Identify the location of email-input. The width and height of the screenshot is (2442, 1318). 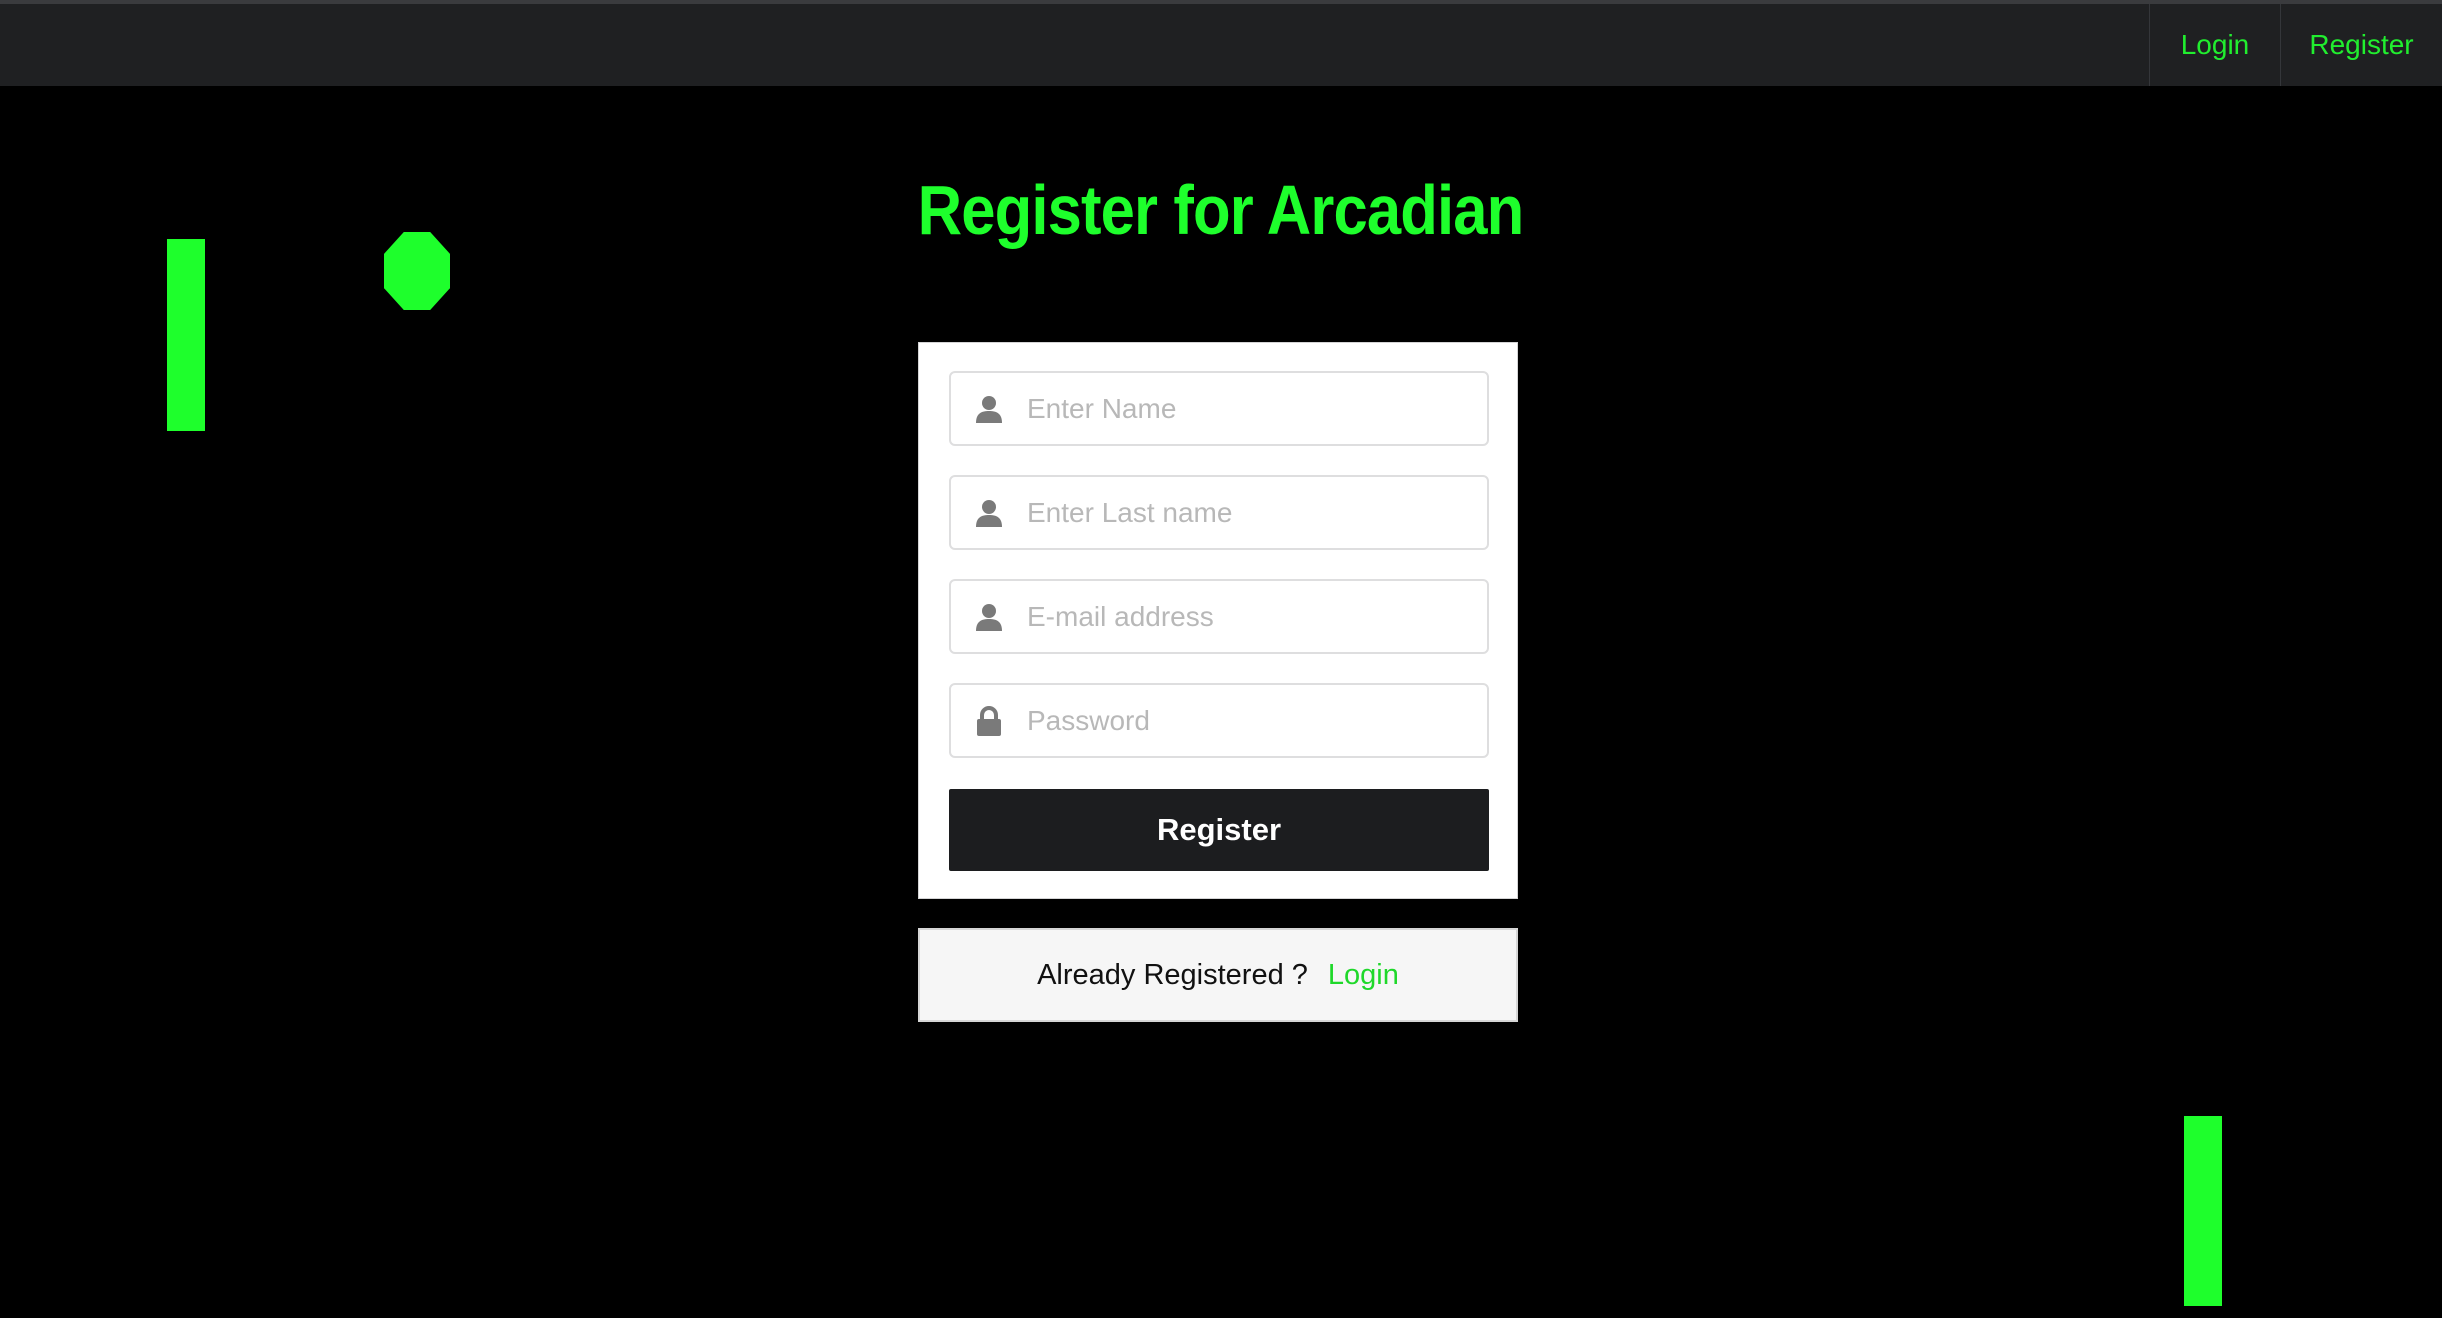
(1247, 616).